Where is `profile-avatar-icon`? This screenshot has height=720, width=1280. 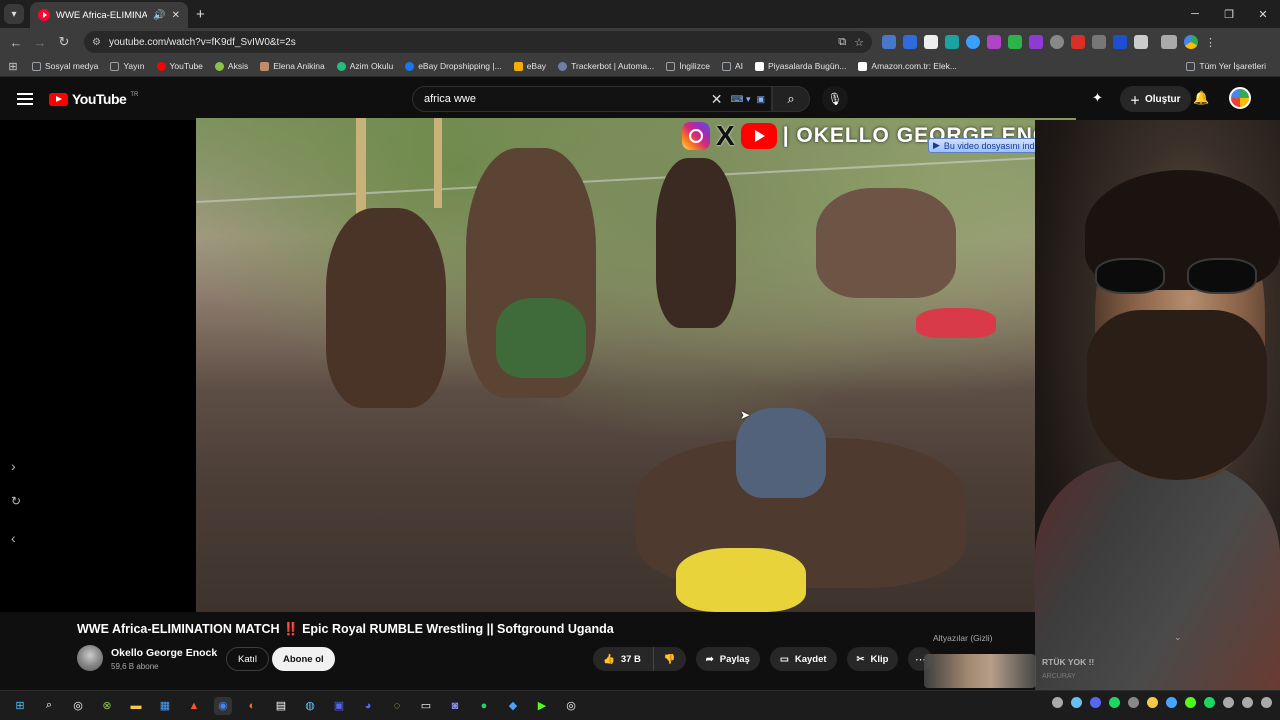 profile-avatar-icon is located at coordinates (1191, 42).